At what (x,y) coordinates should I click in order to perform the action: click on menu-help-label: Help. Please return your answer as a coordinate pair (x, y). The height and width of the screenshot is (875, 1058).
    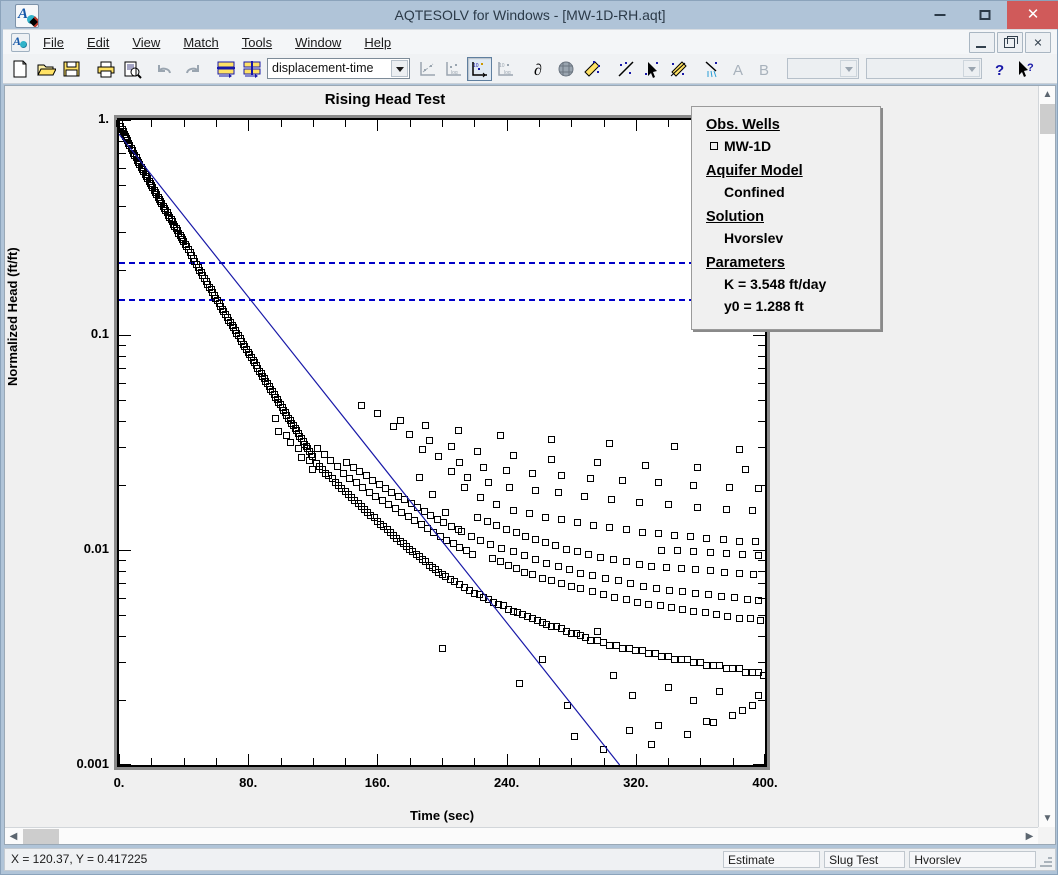
    Looking at the image, I should click on (378, 42).